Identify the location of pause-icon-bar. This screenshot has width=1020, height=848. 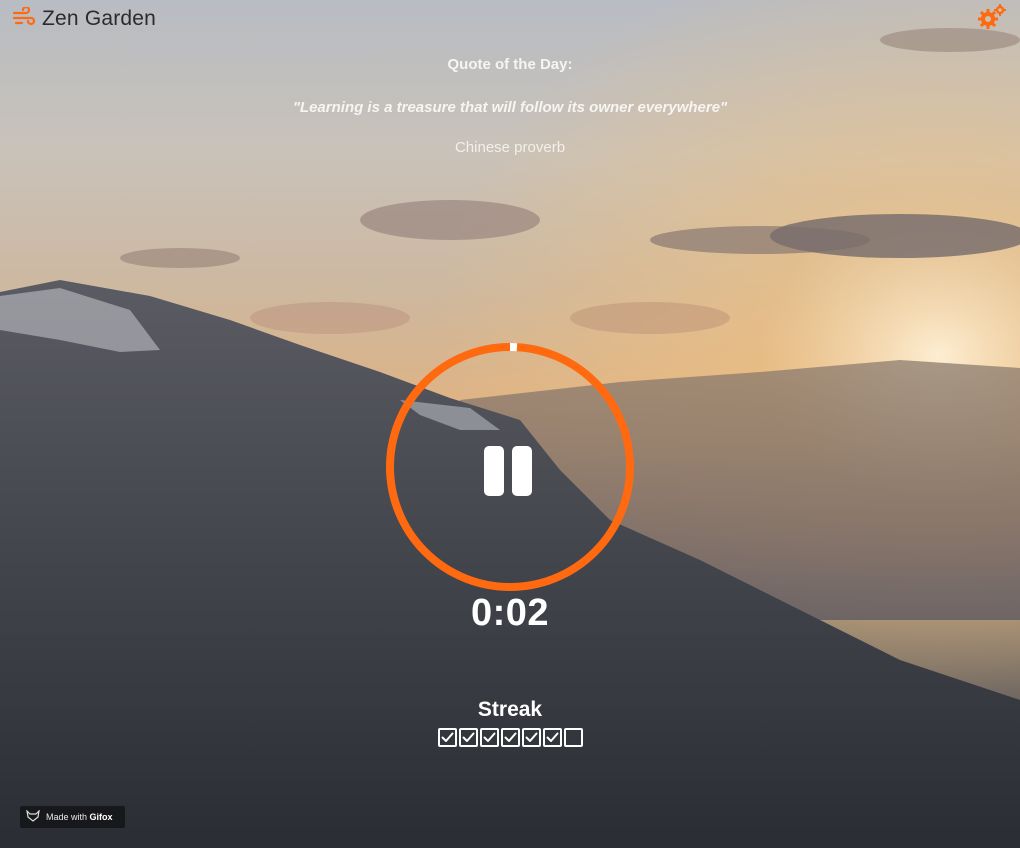
(522, 471).